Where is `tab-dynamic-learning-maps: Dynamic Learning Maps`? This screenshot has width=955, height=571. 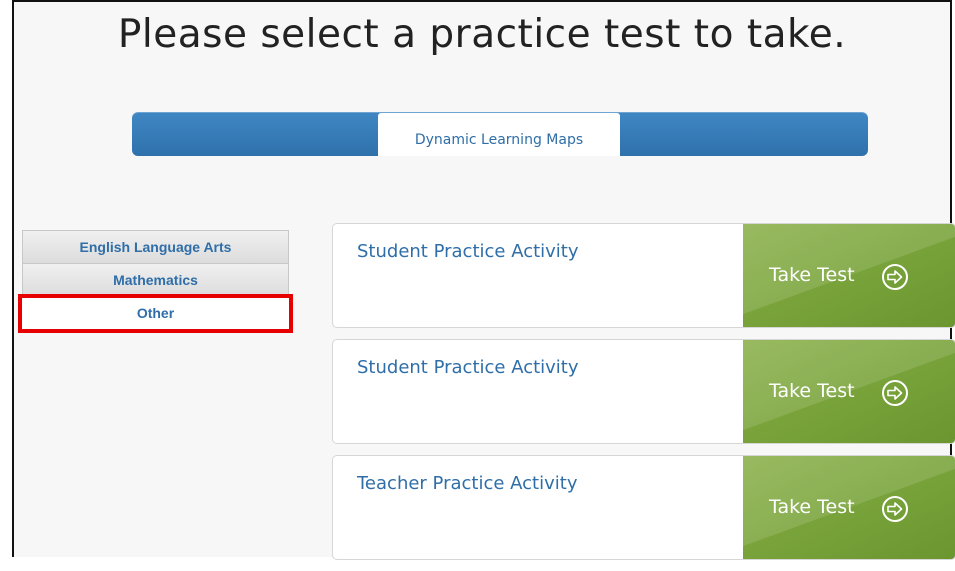
tab-dynamic-learning-maps: Dynamic Learning Maps is located at coordinates (499, 134).